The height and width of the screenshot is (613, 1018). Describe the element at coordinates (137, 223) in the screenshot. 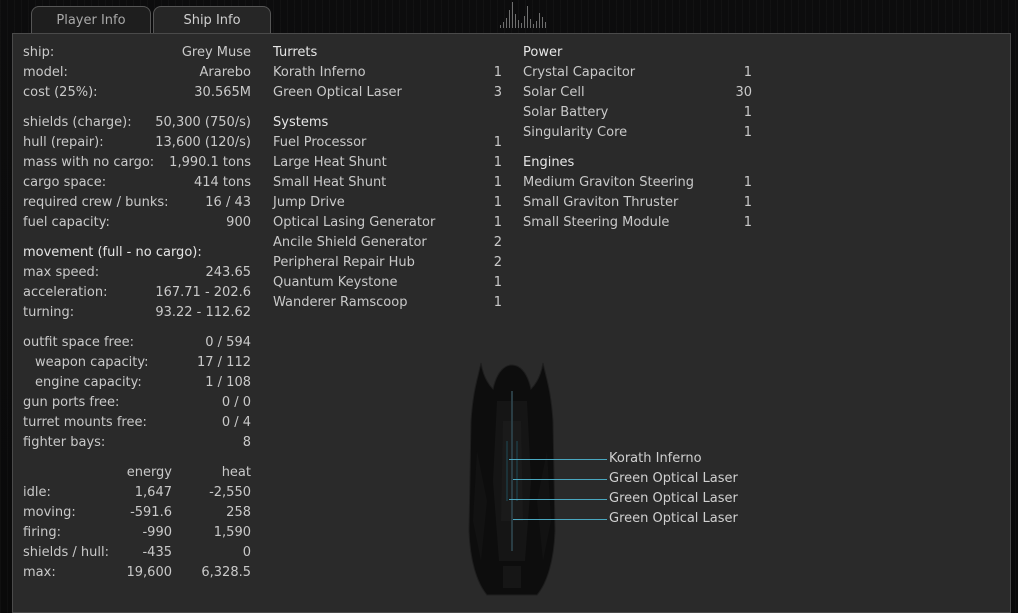

I see `ship-stat-row: fuel capacity: 900` at that location.